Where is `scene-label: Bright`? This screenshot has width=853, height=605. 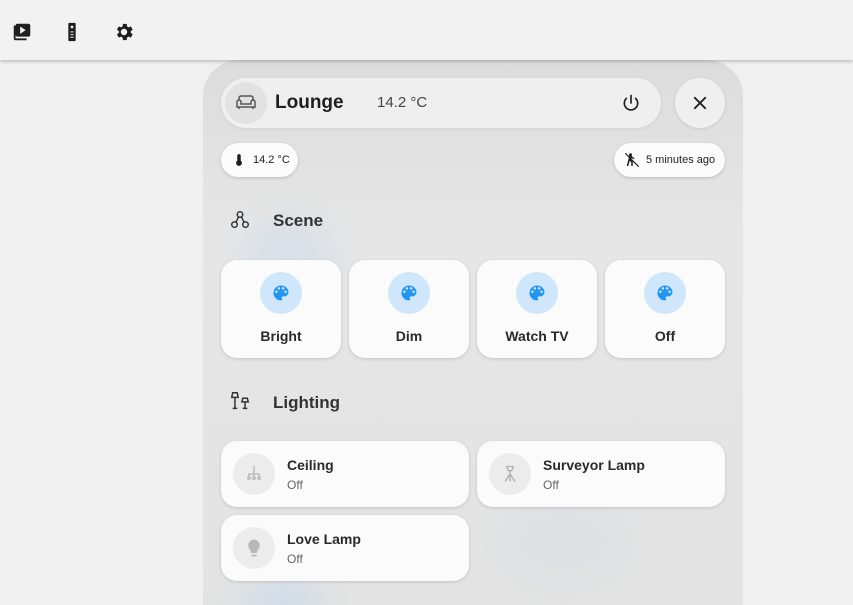
scene-label: Bright is located at coordinates (281, 336).